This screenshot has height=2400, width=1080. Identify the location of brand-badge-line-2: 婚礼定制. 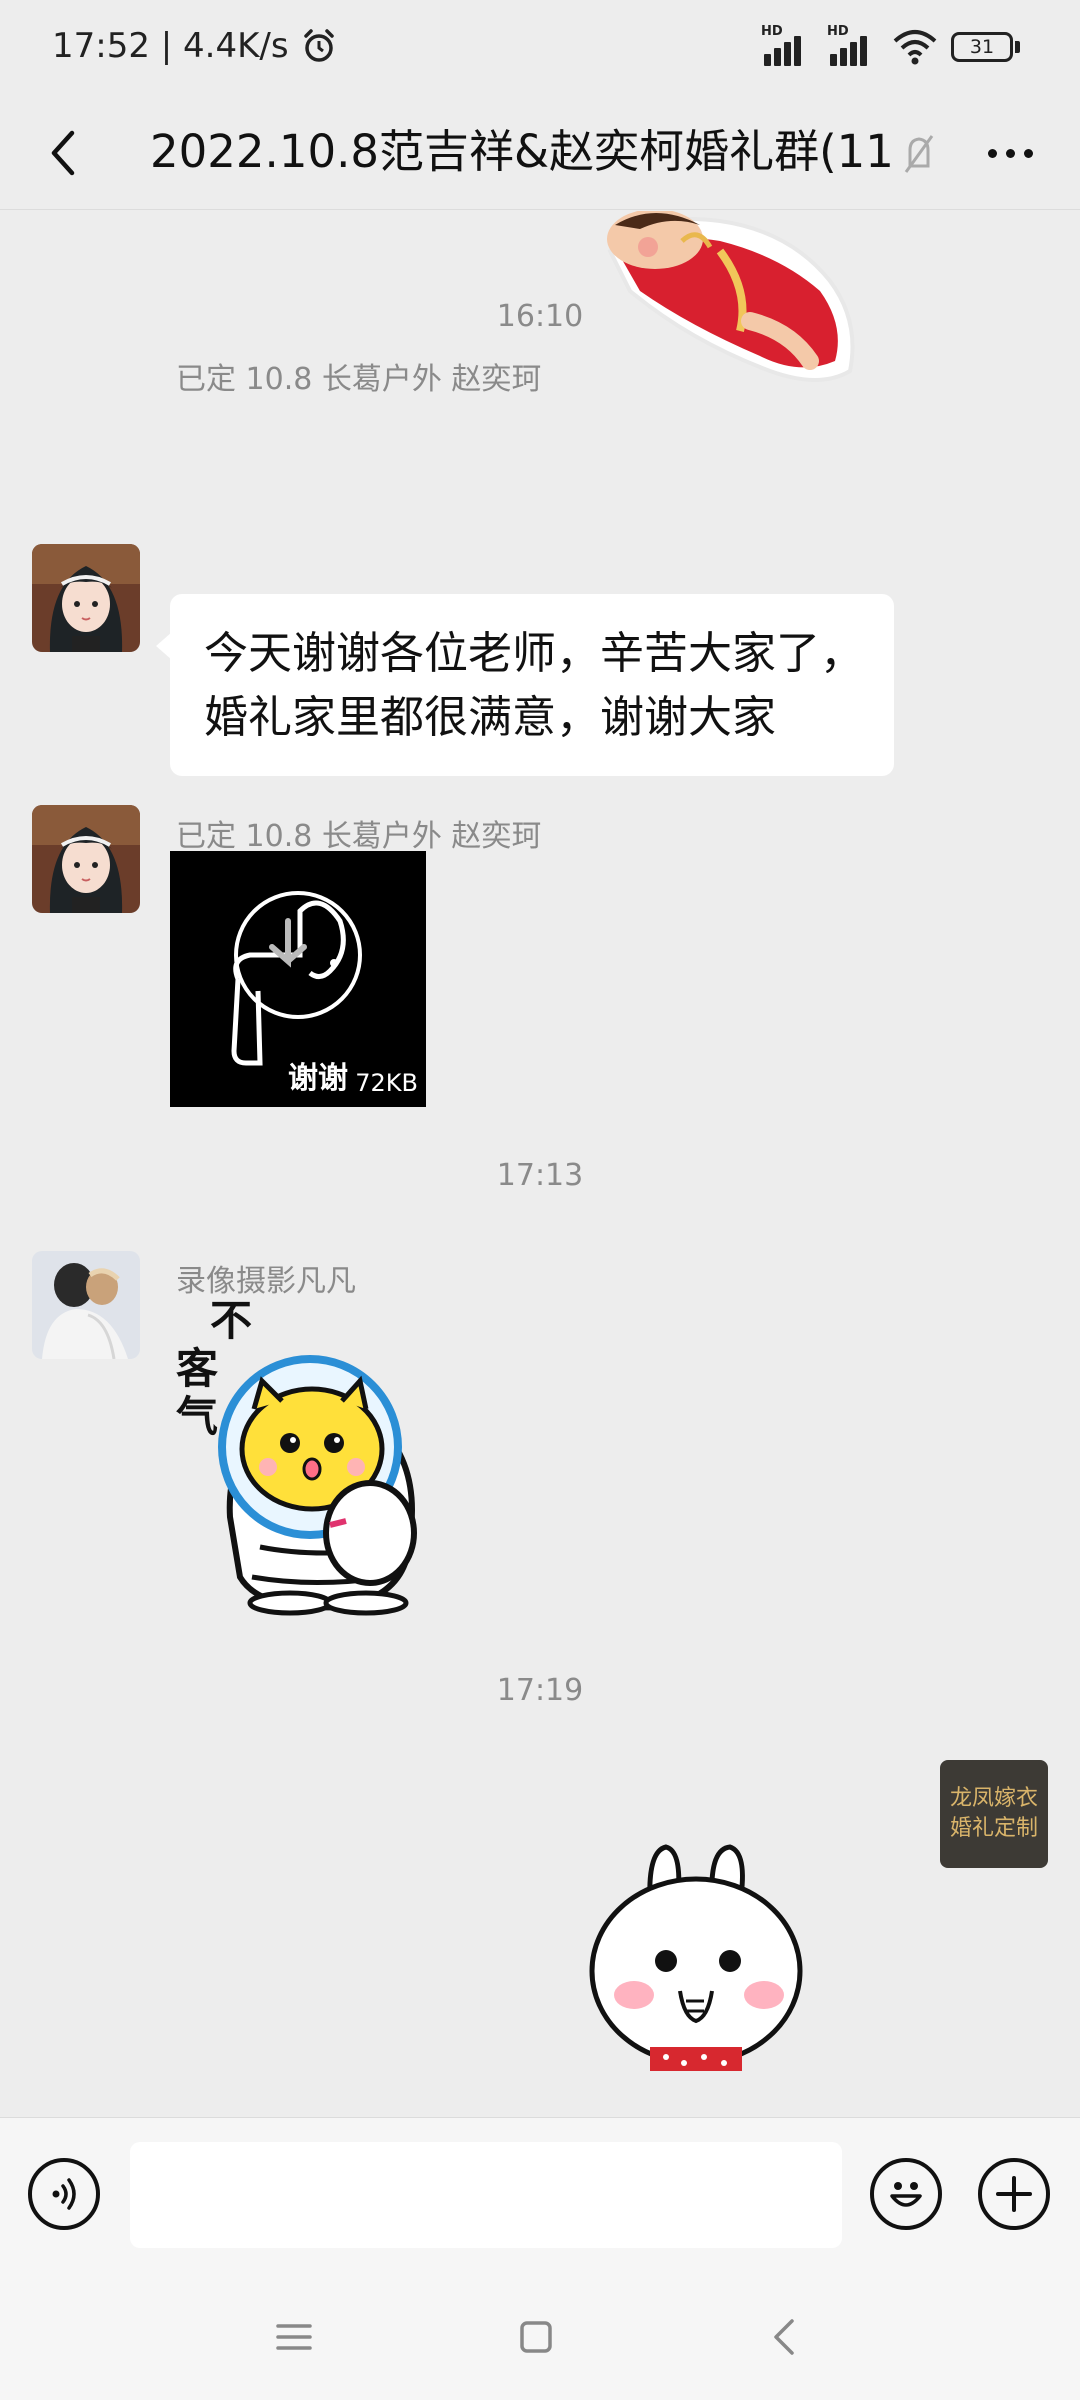
(993, 1828).